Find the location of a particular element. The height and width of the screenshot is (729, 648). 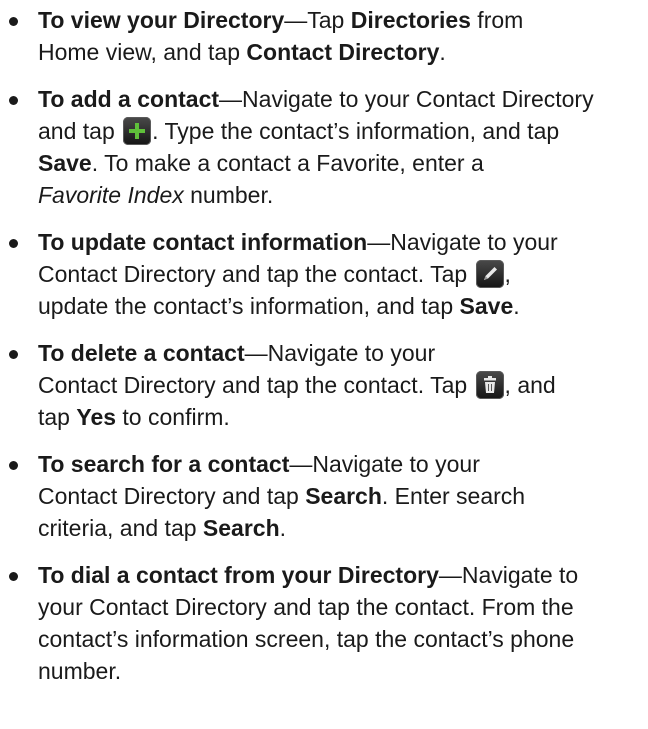

text: , and is located at coordinates (530, 385).